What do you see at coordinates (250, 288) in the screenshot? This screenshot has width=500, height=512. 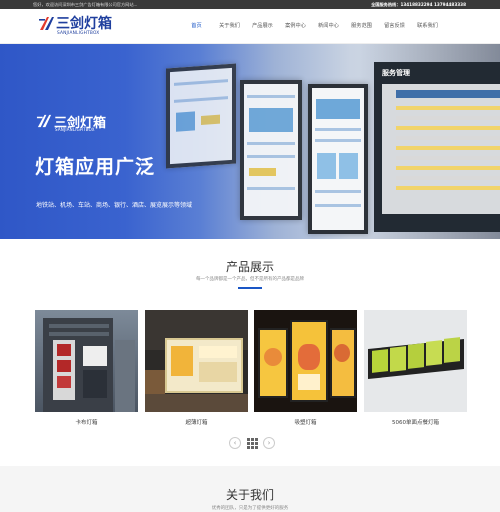 I see `products-title-underline` at bounding box center [250, 288].